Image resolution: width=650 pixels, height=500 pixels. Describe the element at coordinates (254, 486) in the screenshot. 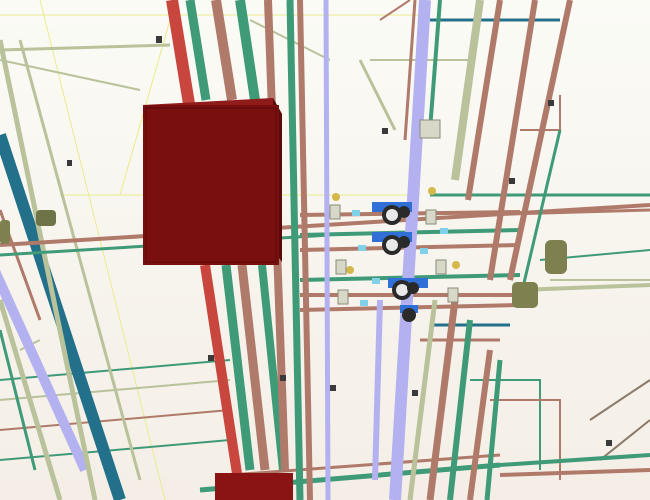

I see `equipment-box-lower` at that location.